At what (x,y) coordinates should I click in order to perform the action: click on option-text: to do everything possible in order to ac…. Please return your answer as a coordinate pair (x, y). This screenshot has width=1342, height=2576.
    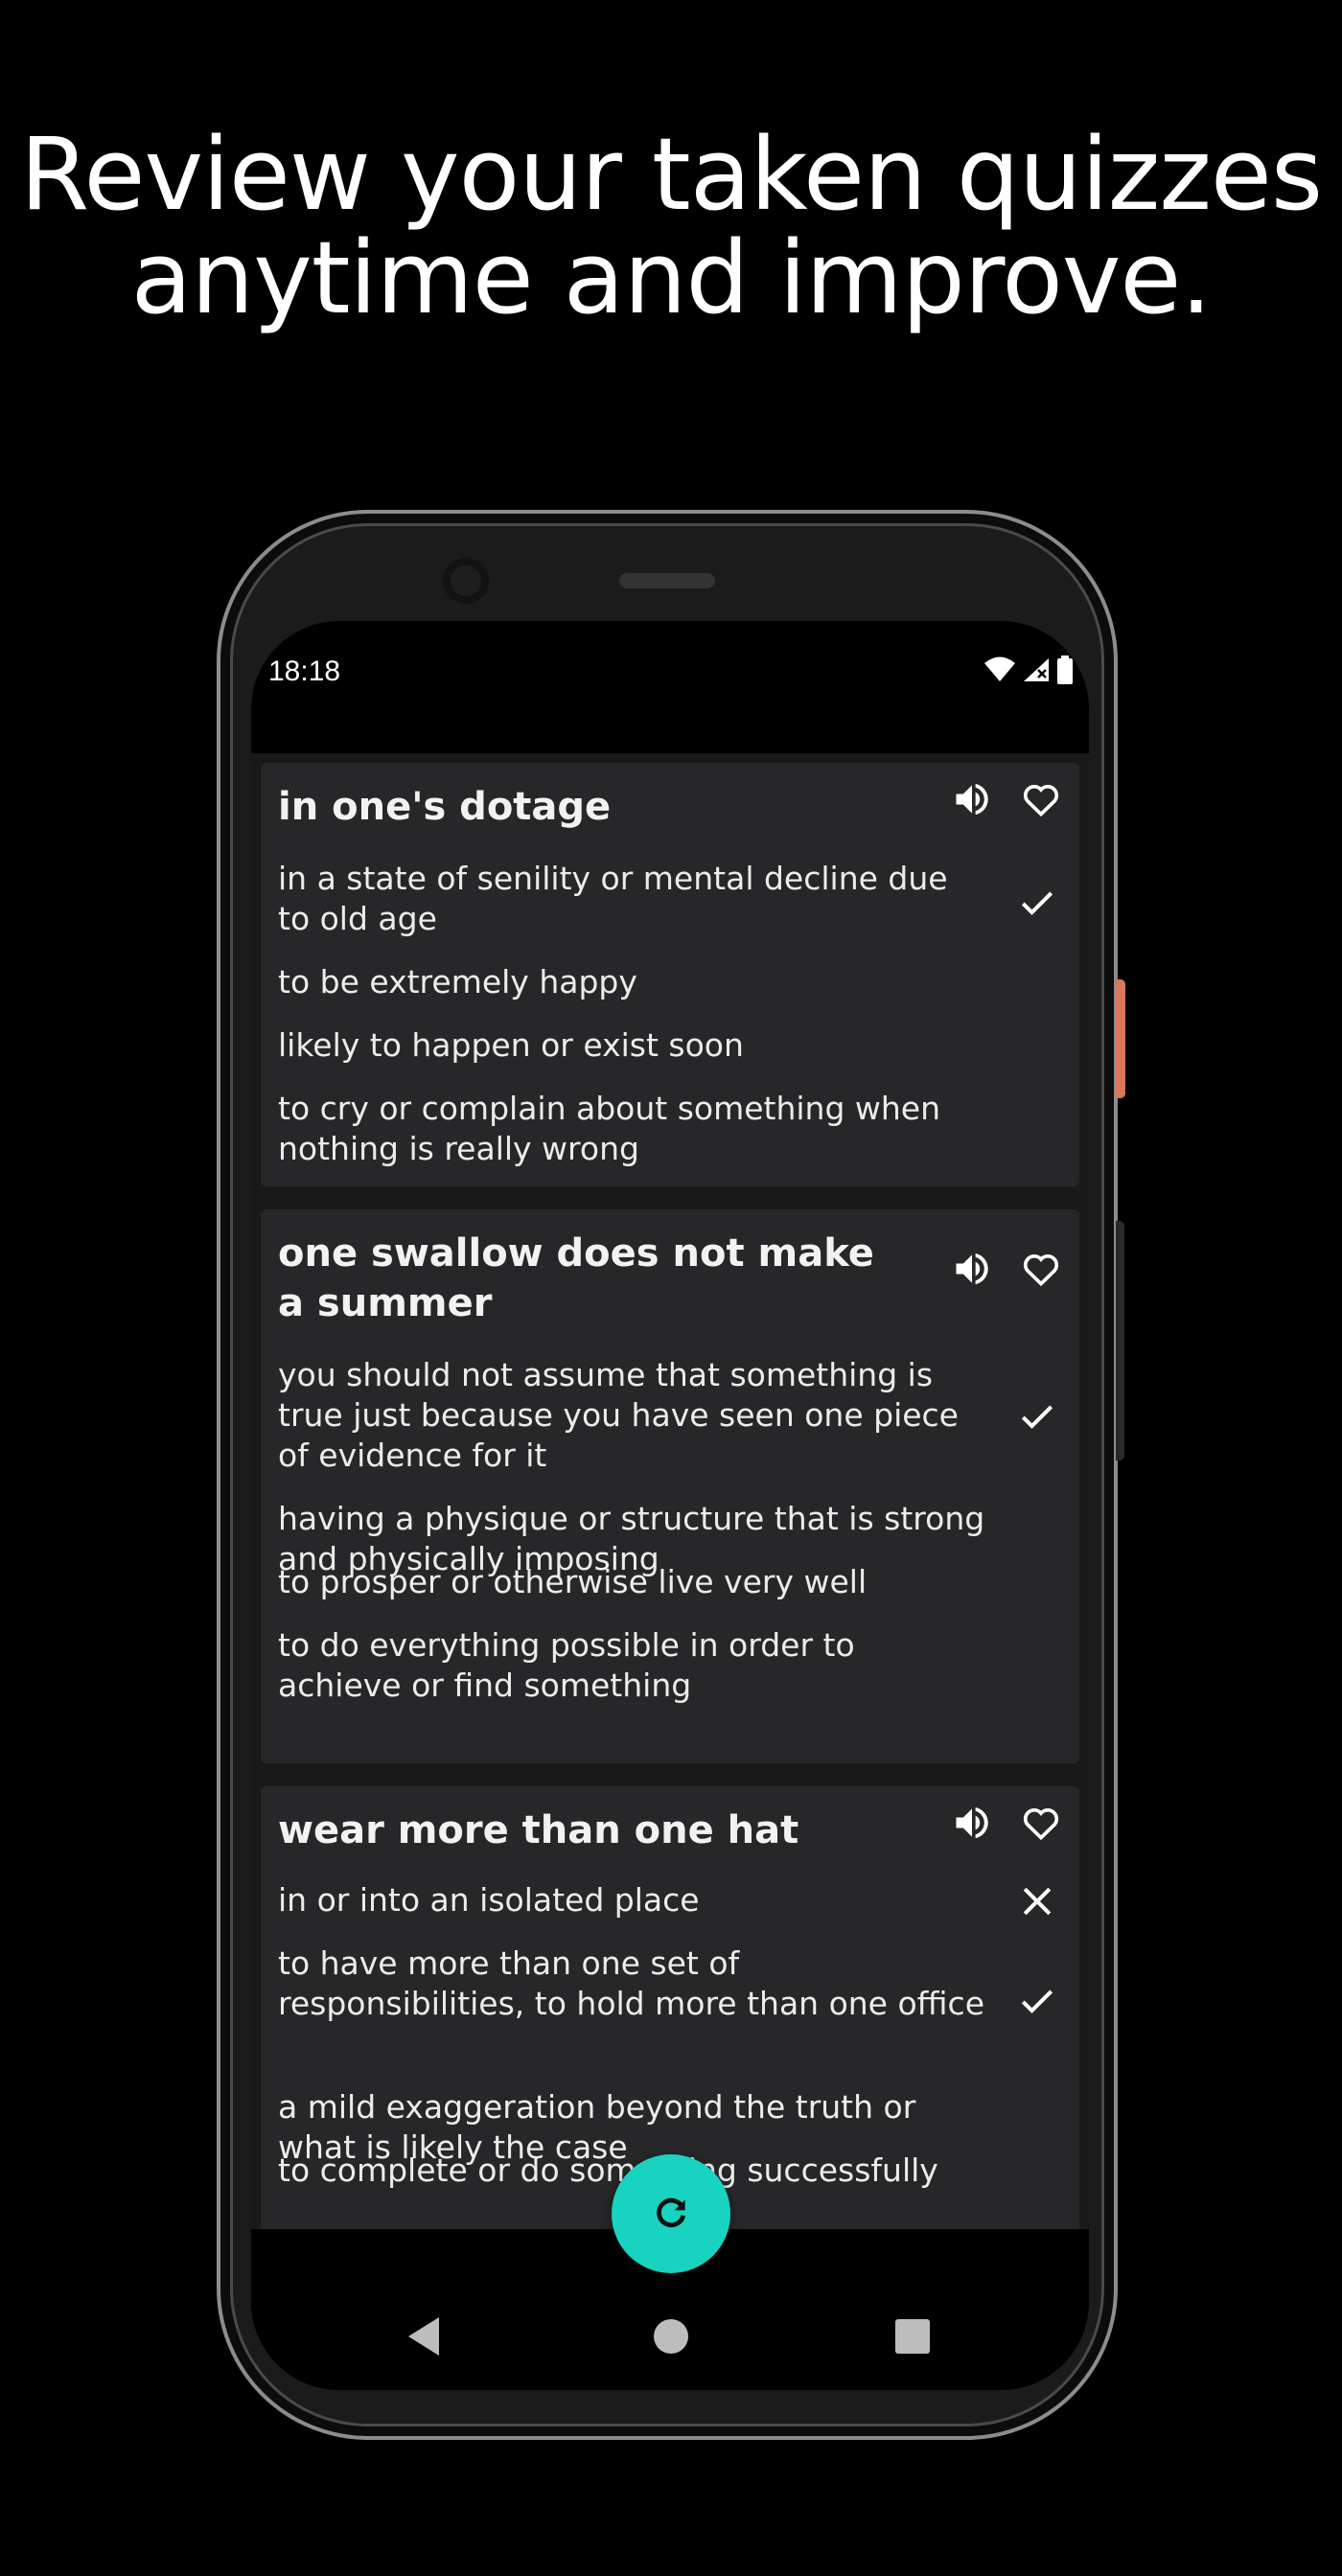
    Looking at the image, I should click on (566, 1665).